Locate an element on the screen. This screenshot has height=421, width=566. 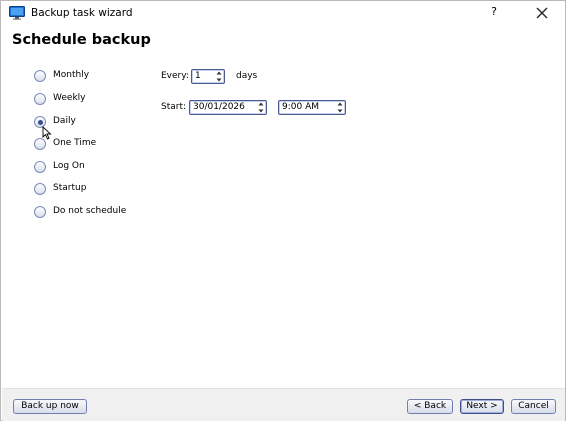
start-time-picker: 9:00 AM is located at coordinates (312, 107).